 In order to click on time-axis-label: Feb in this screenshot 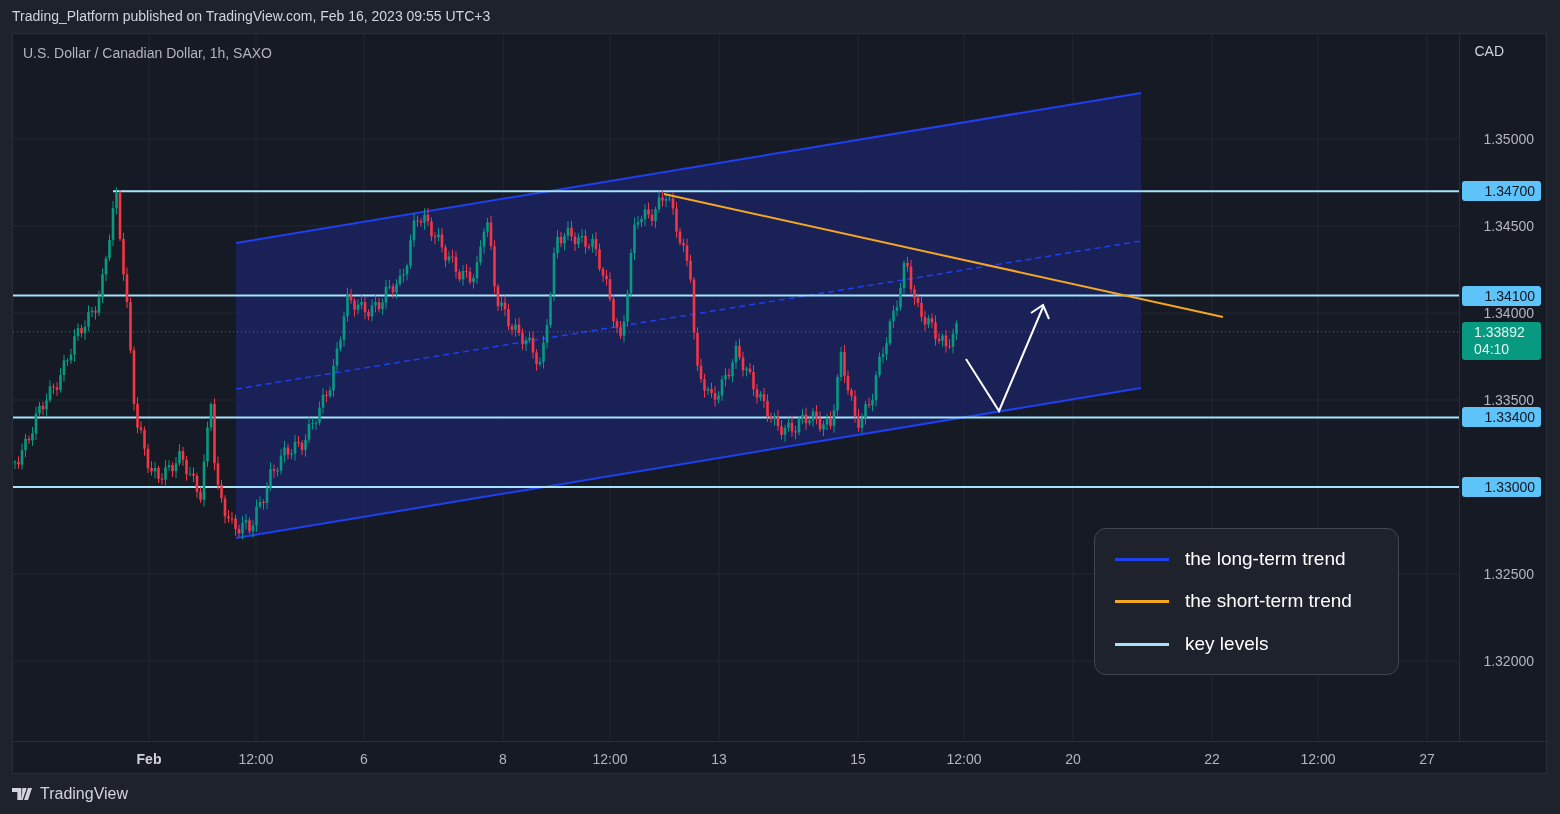, I will do `click(149, 759)`.